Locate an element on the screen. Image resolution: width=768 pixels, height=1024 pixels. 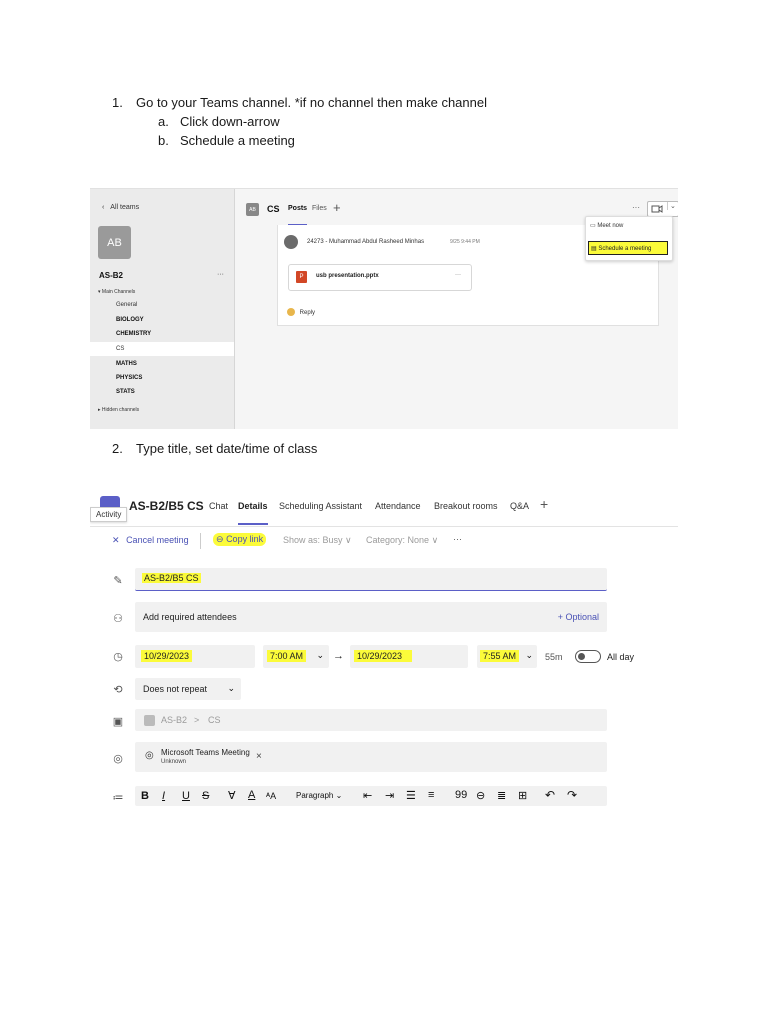
channel-cs: CS is located at coordinates (120, 349).